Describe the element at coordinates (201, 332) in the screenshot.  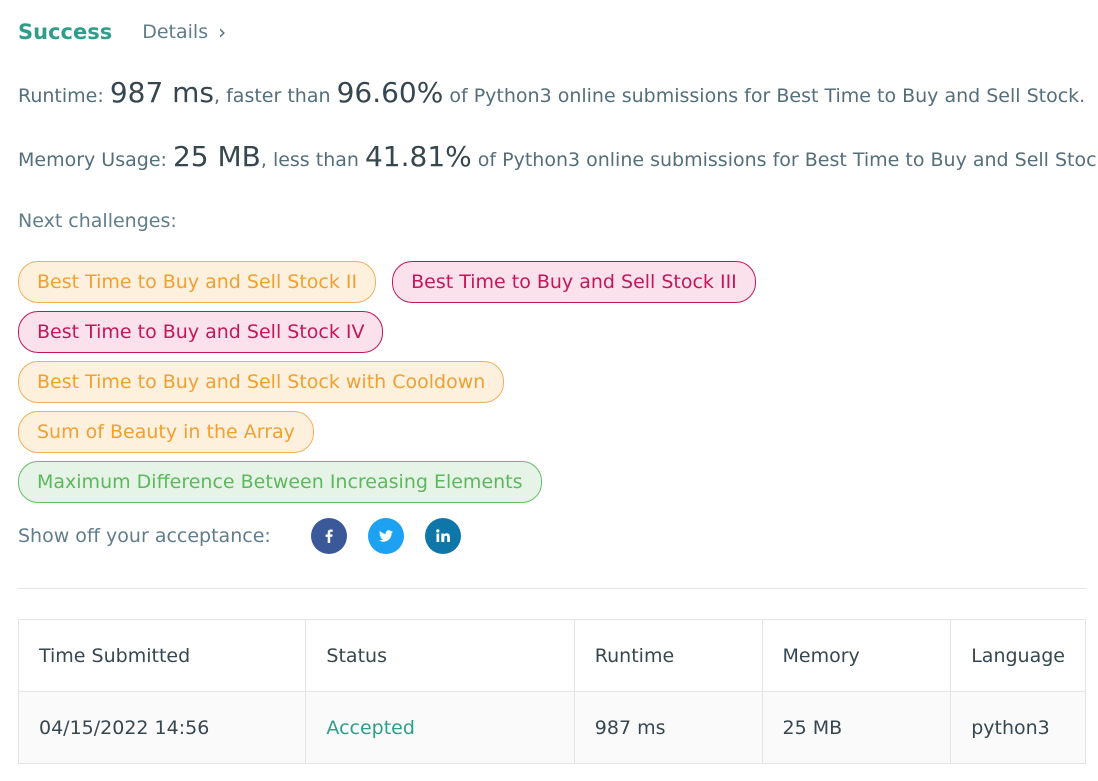
I see `challenge-tag: Best Time to Buy and Sell Stock IV` at that location.